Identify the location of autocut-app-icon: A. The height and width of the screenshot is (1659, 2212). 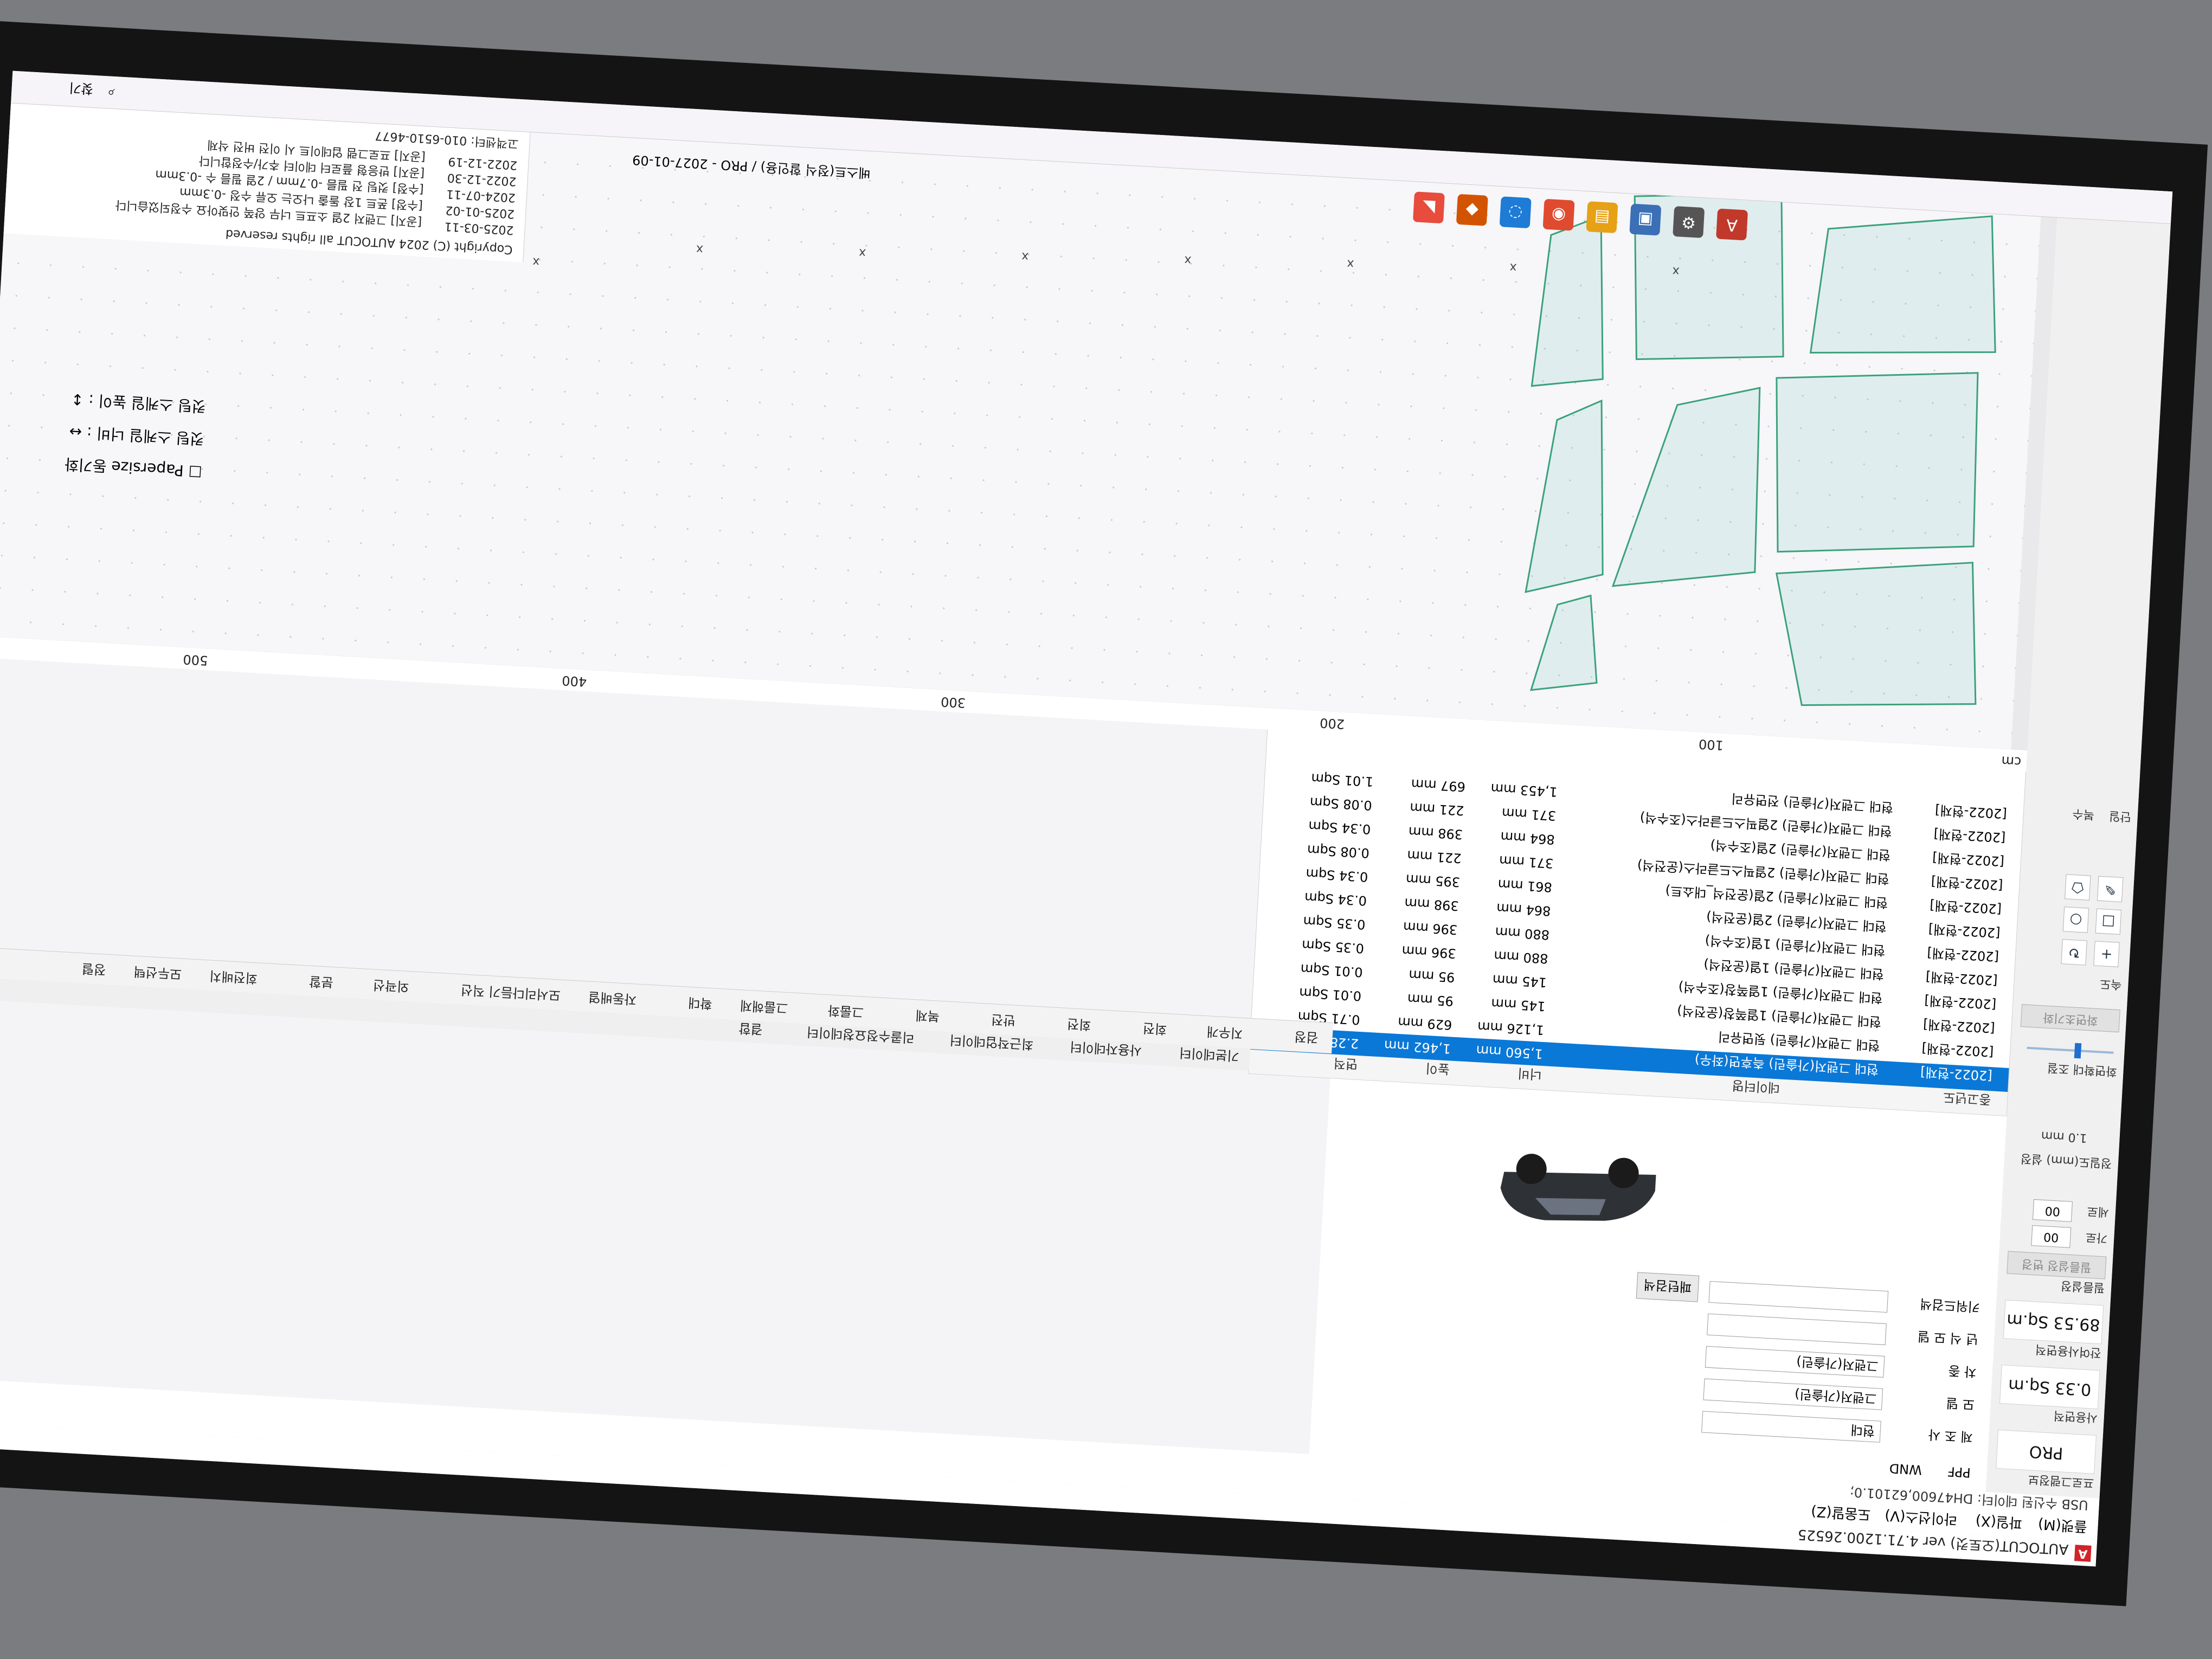
(1732, 224).